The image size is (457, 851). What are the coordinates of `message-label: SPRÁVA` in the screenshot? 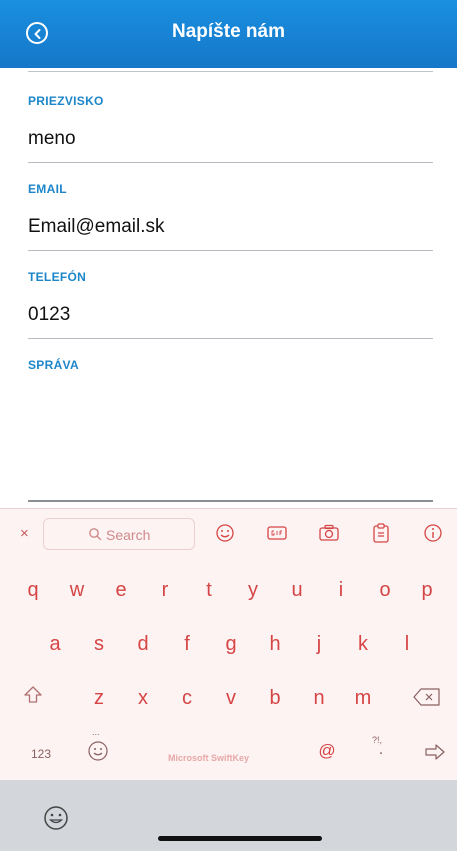 It's located at (53, 365).